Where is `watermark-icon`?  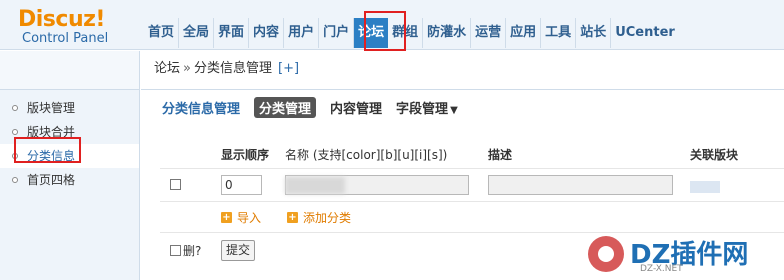
watermark-icon is located at coordinates (606, 254).